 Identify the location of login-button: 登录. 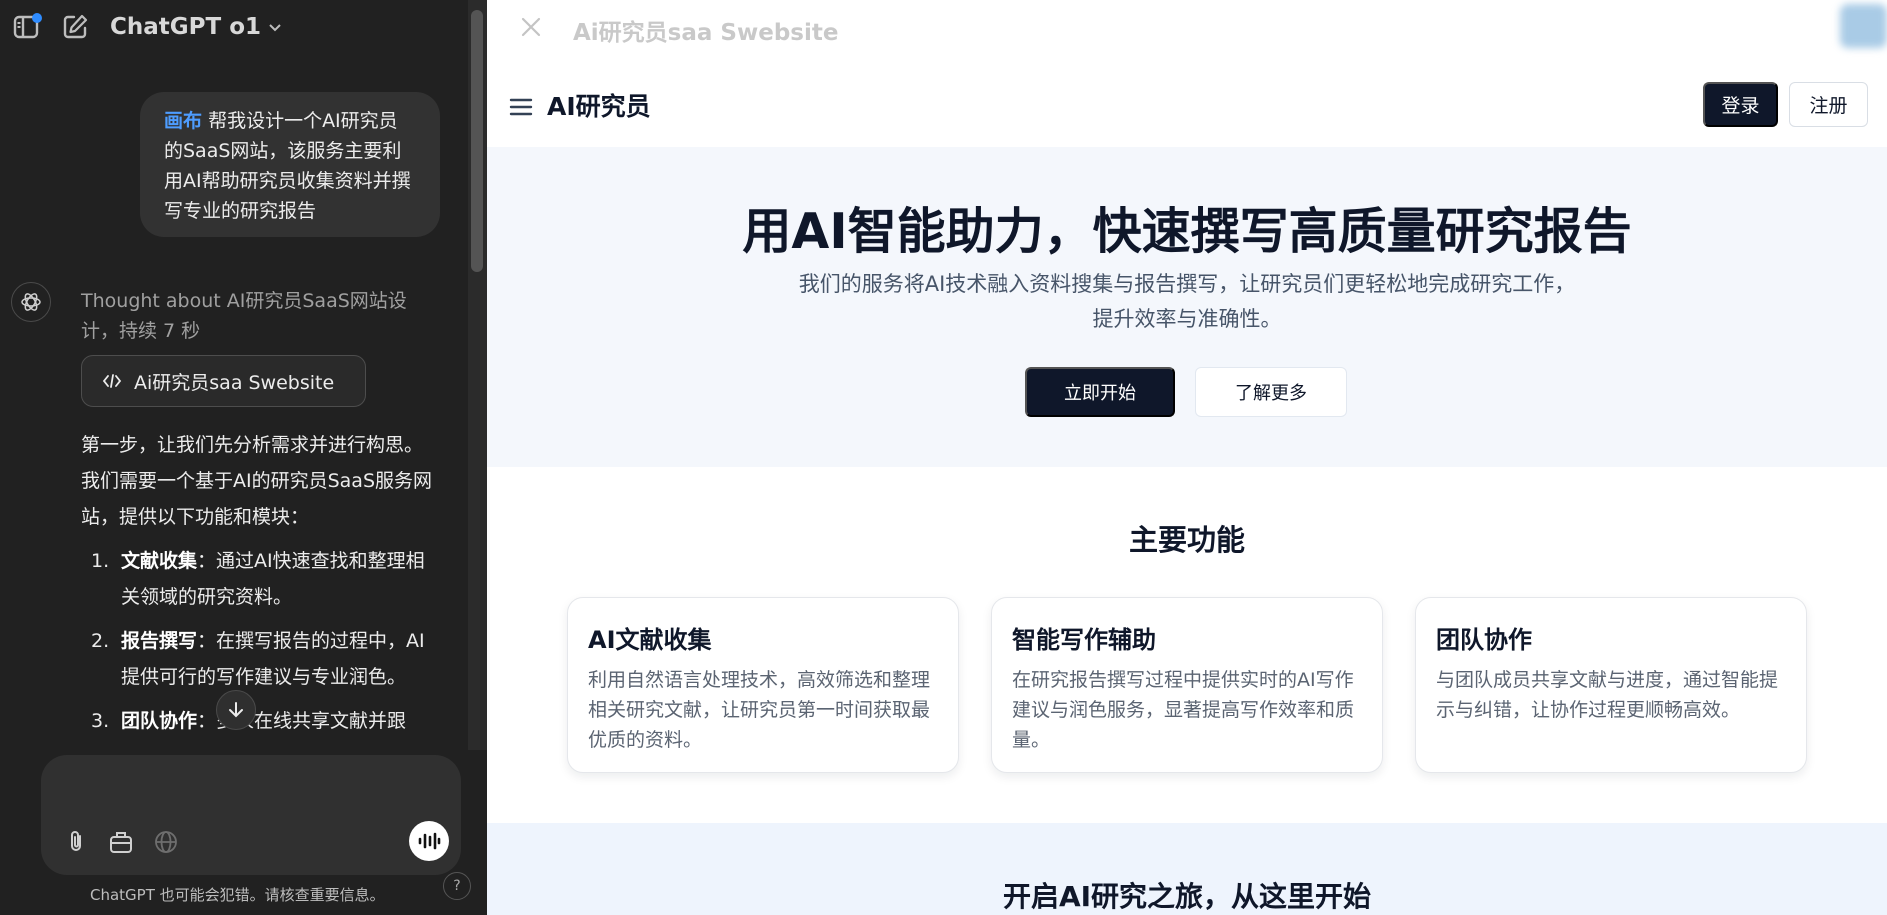
(1740, 104).